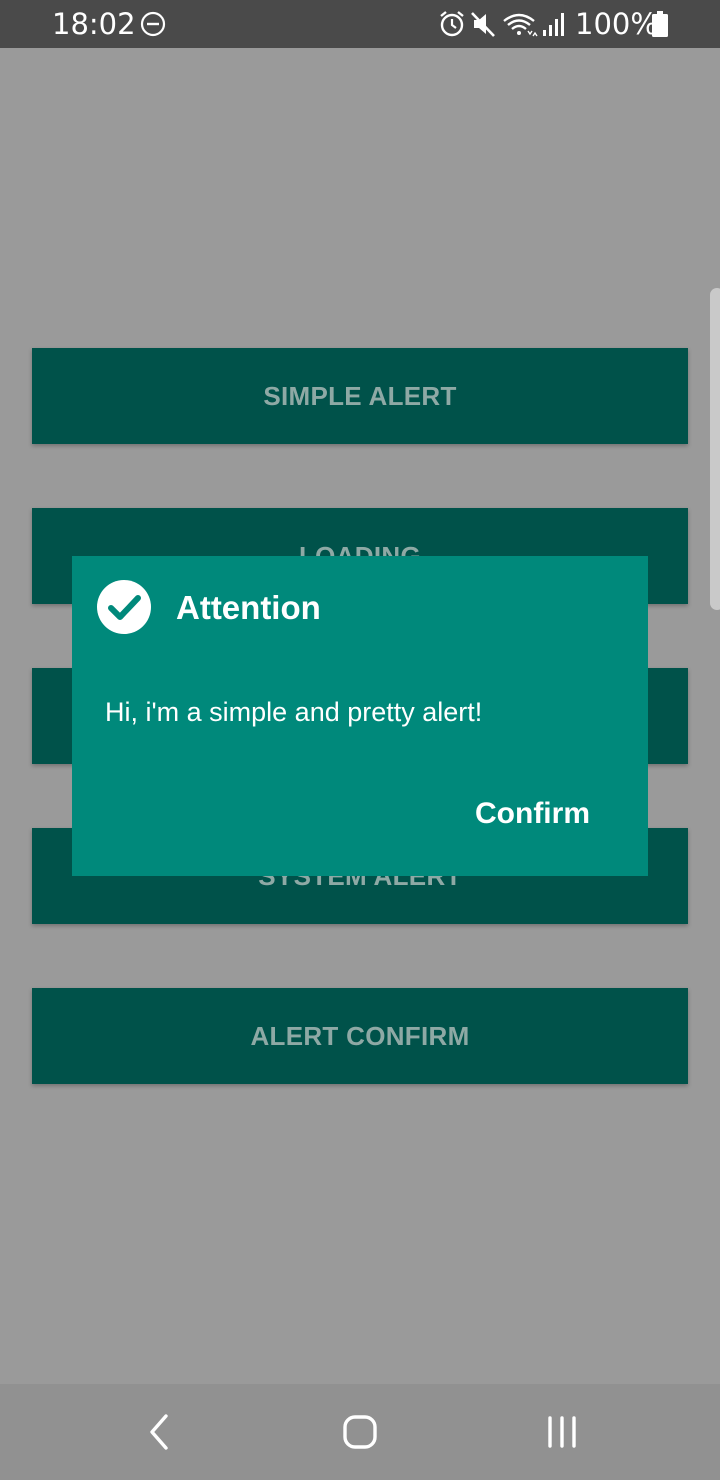 The width and height of the screenshot is (720, 1480). Describe the element at coordinates (532, 814) in the screenshot. I see `confirm-button: Confirm` at that location.